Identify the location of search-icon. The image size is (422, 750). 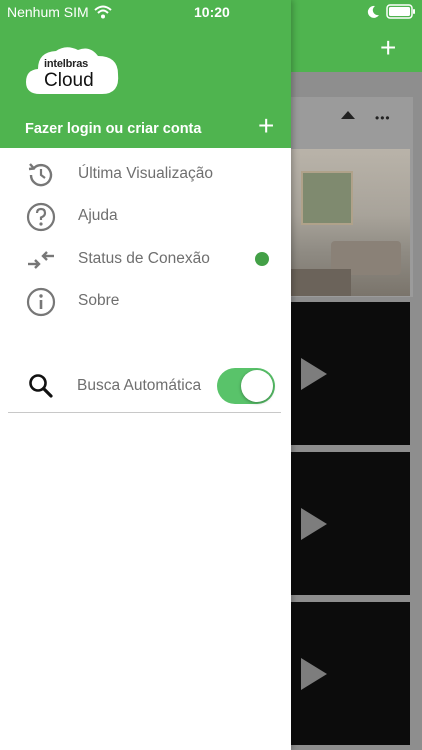
(41, 386).